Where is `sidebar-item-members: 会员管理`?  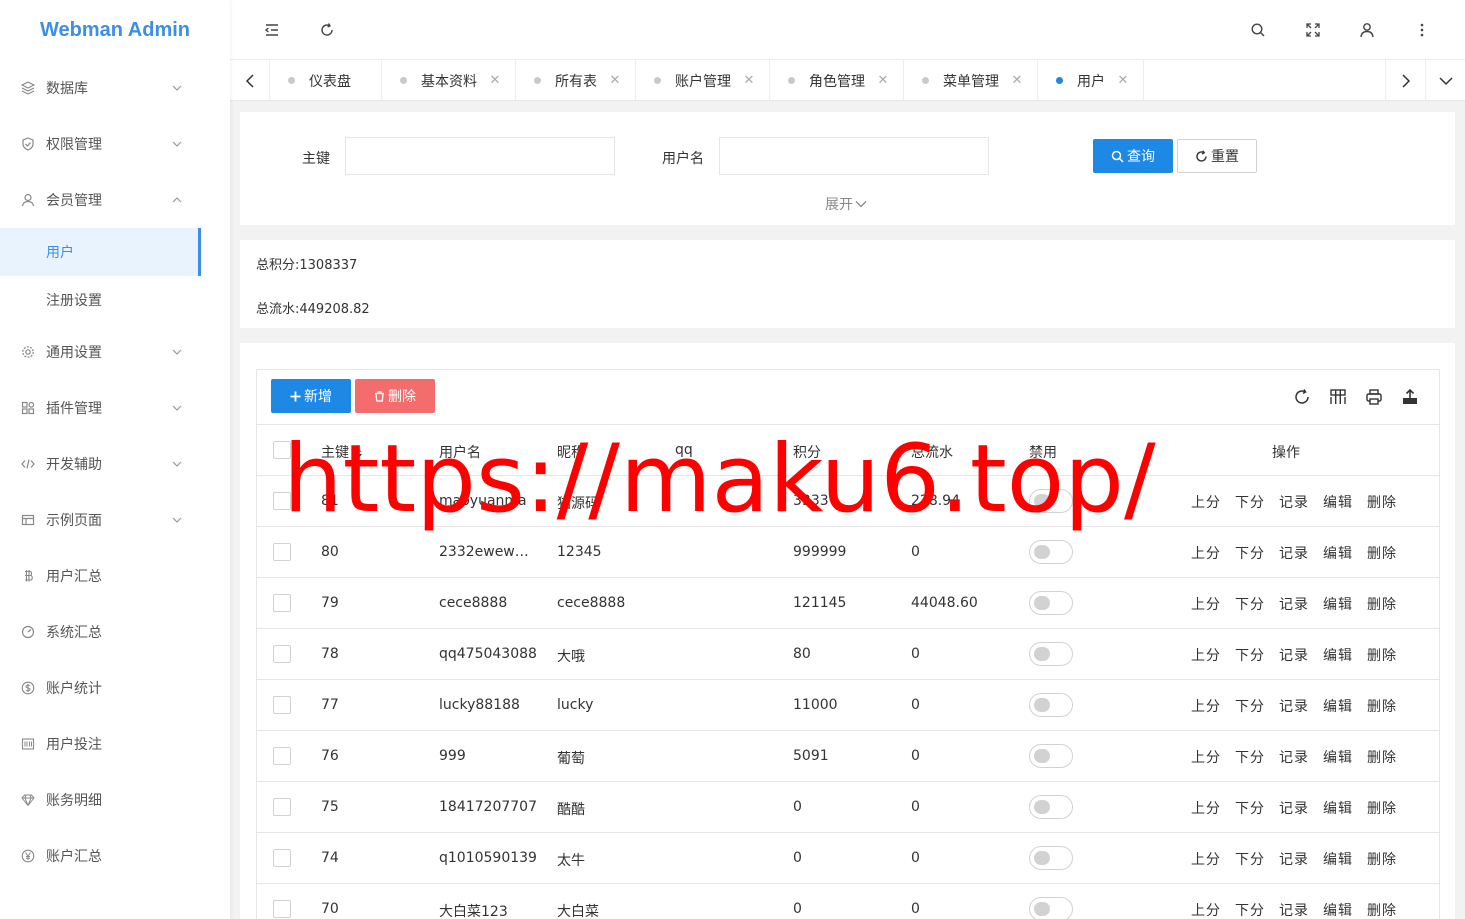
sidebar-item-members: 会员管理 is located at coordinates (115, 200).